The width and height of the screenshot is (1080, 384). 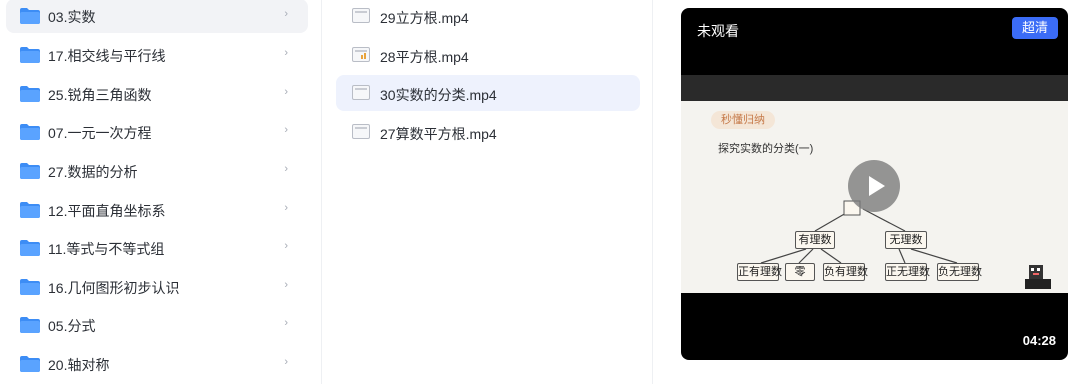 What do you see at coordinates (845, 272) in the screenshot?
I see `node-negative-rational: 负有理数` at bounding box center [845, 272].